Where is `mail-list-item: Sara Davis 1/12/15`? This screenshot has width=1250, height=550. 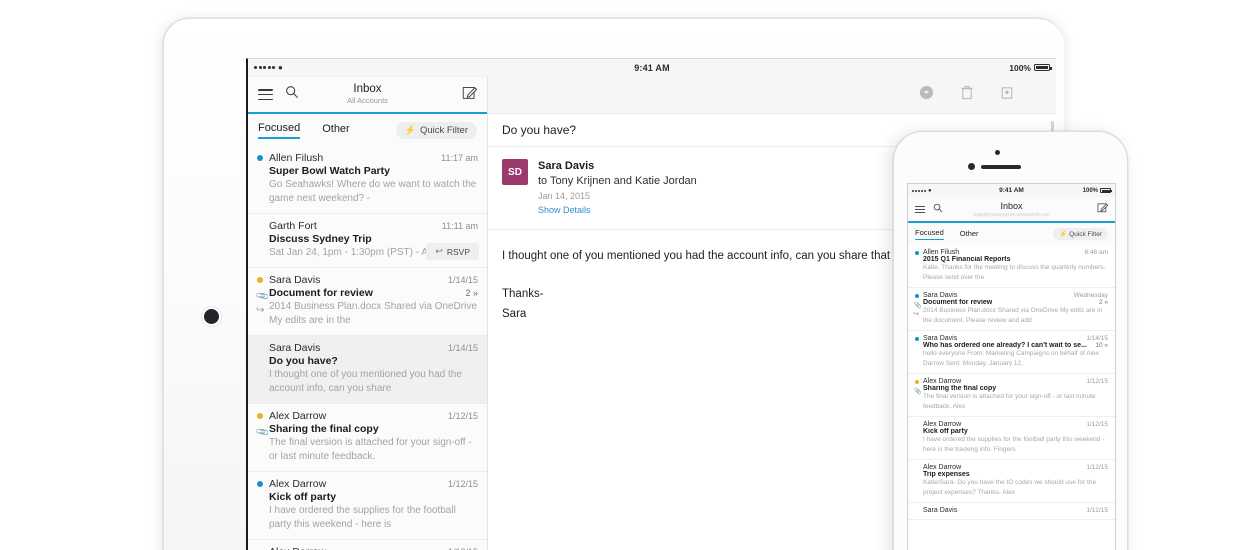 mail-list-item: Sara Davis 1/12/15 is located at coordinates (1011, 511).